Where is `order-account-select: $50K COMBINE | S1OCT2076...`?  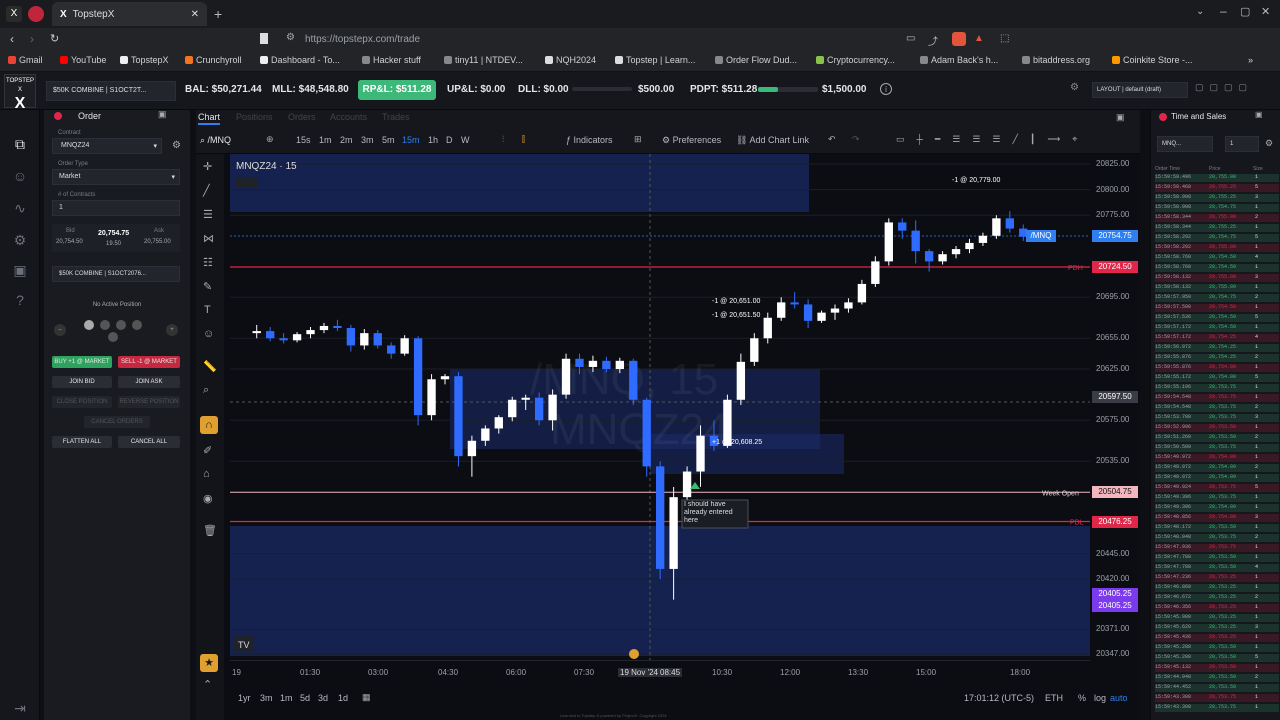
order-account-select: $50K COMBINE | S1OCT2076... is located at coordinates (116, 274).